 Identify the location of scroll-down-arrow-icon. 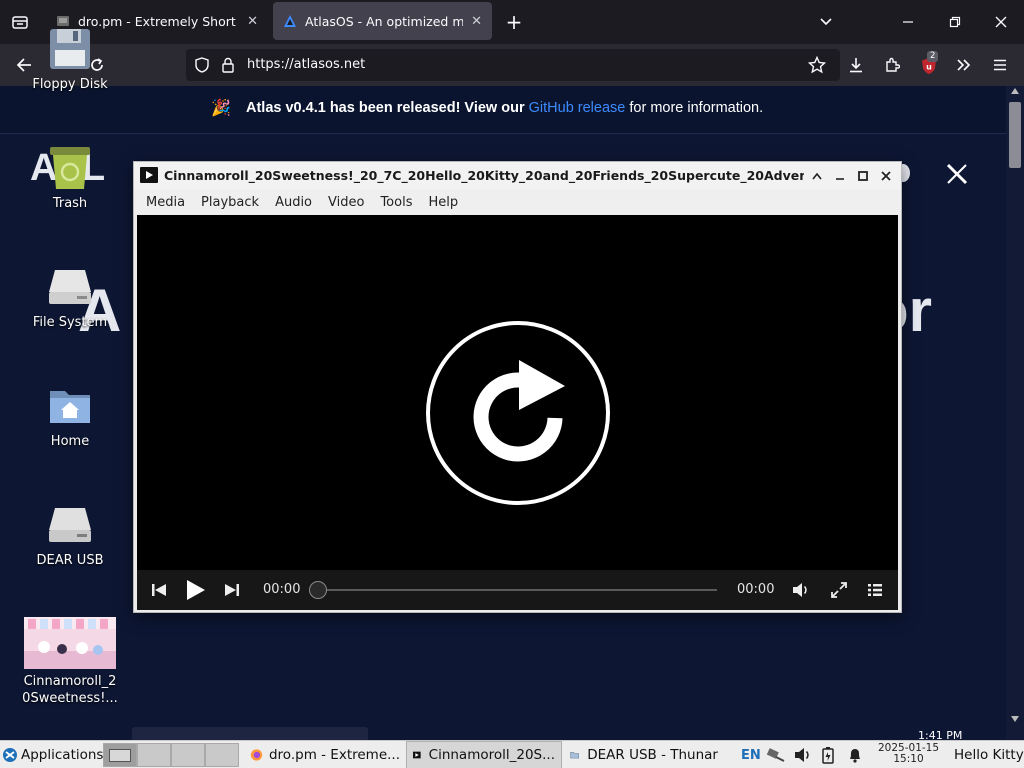
(1015, 719).